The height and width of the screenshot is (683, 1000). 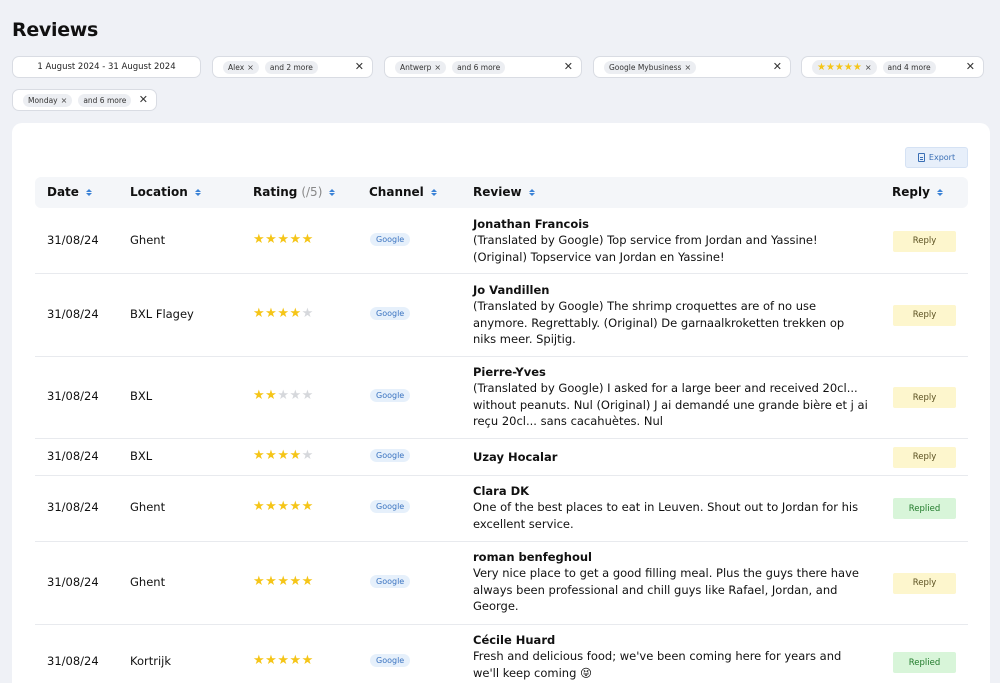 I want to click on review-author: Jo Vandillen, so click(x=511, y=290).